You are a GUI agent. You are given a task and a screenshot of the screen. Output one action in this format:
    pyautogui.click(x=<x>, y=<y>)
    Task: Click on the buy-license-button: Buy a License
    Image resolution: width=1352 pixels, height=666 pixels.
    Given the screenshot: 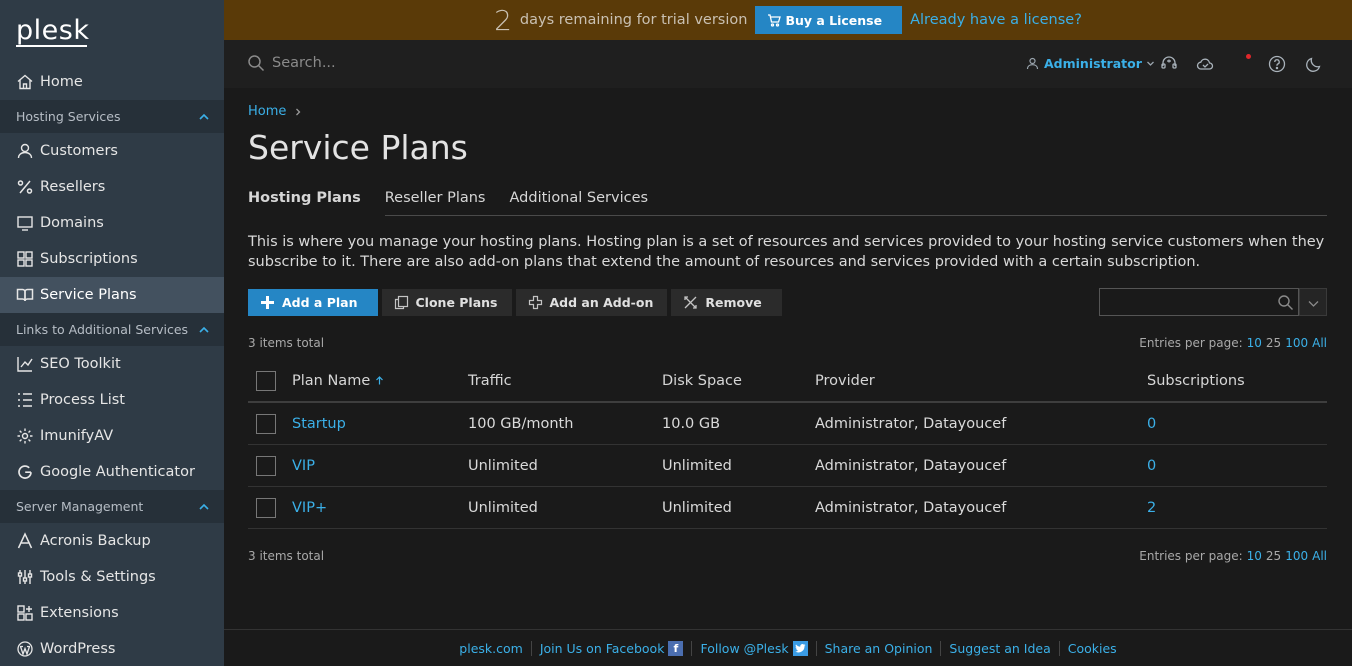 What is the action you would take?
    pyautogui.click(x=829, y=20)
    